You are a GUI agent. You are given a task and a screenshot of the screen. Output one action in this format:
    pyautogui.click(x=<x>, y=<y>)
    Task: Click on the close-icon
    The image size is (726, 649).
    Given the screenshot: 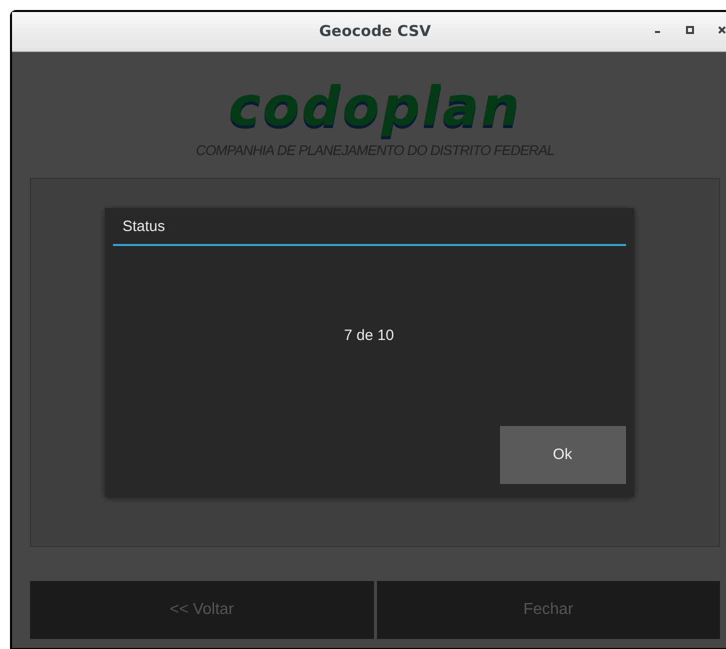 What is the action you would take?
    pyautogui.click(x=722, y=30)
    